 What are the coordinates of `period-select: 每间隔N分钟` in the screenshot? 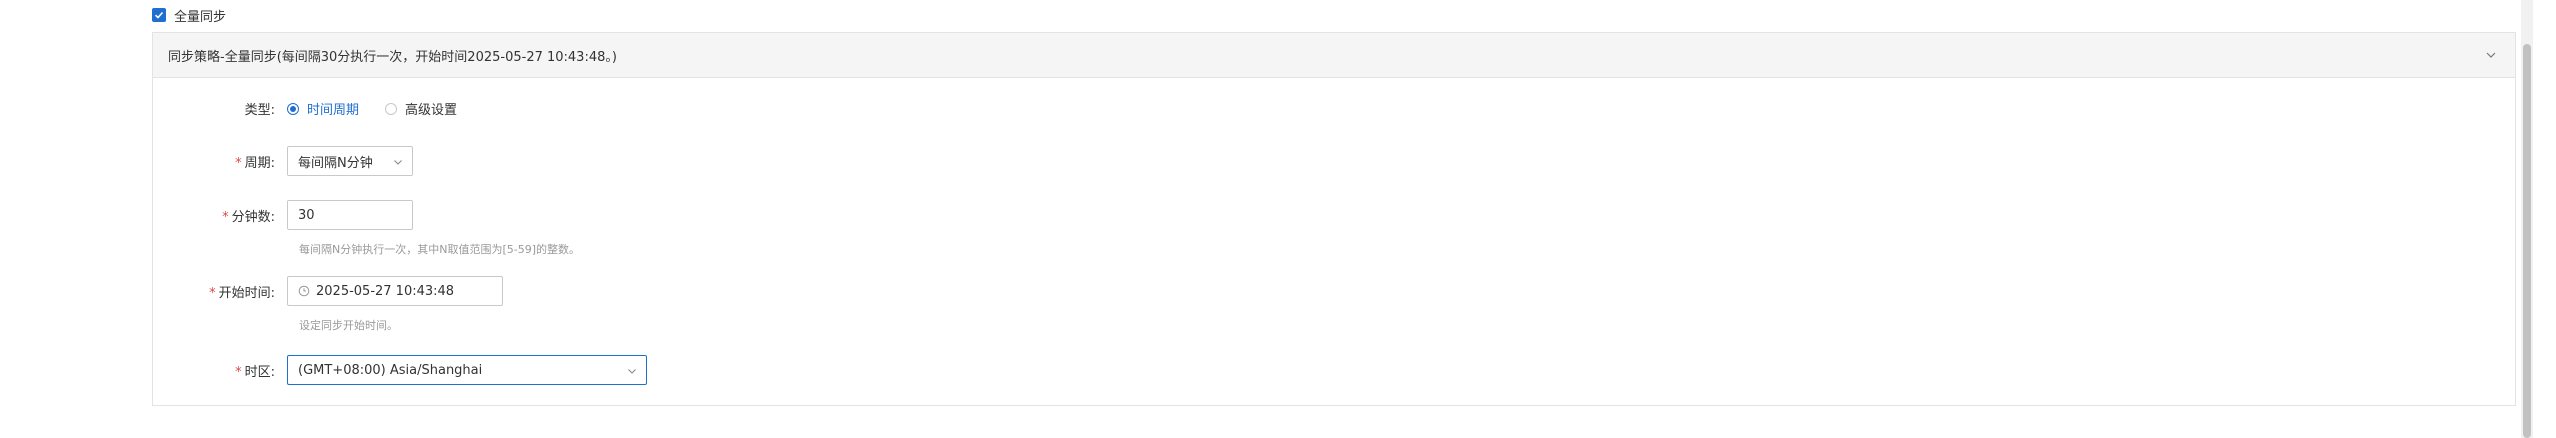 It's located at (350, 161).